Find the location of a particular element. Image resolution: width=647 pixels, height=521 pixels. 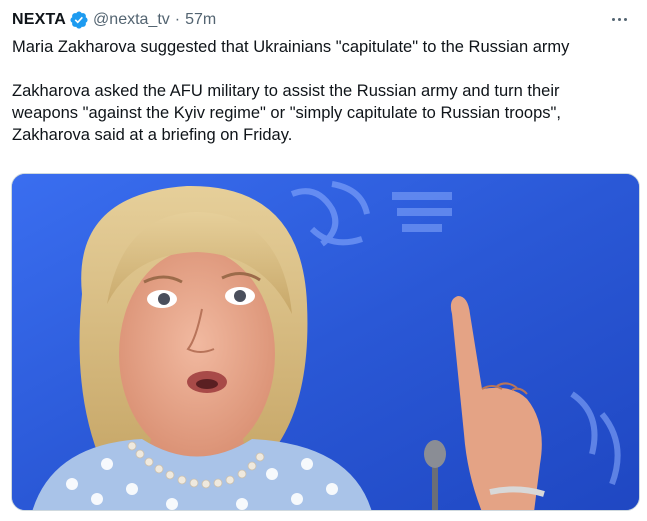

tweet-timestamp: 57m is located at coordinates (200, 20).